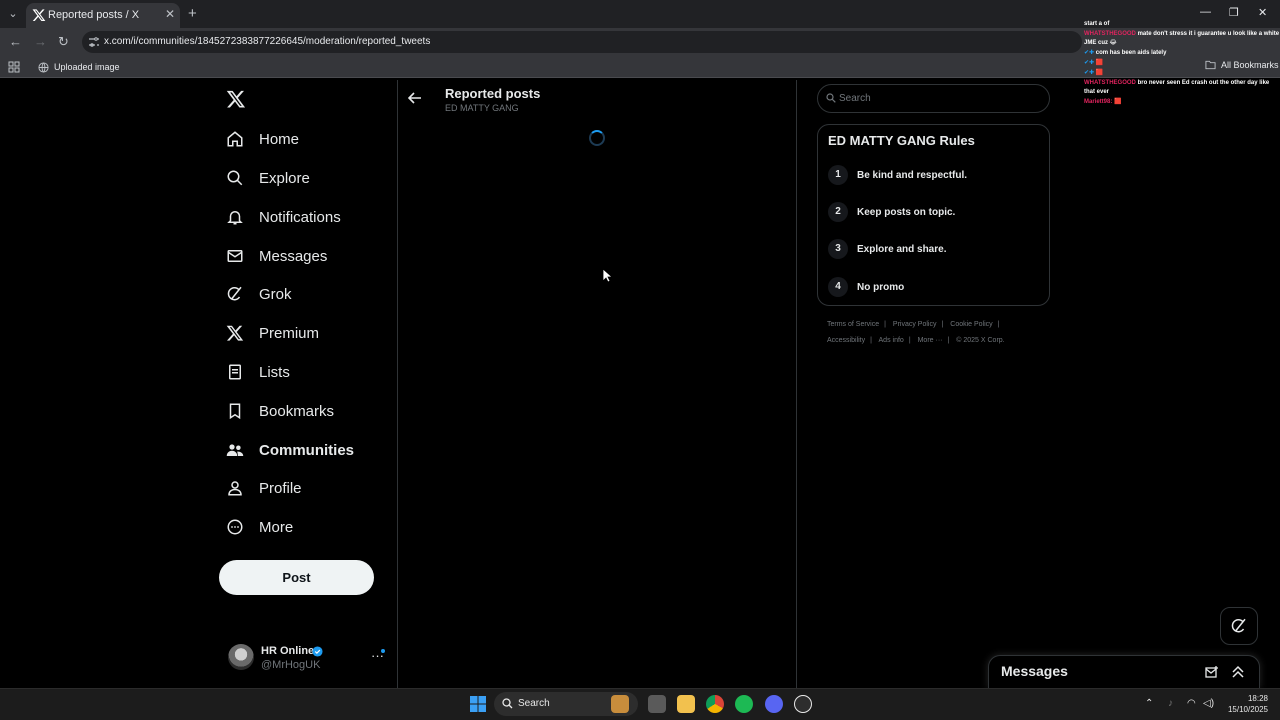  Describe the element at coordinates (1205, 12) in the screenshot. I see `minimize-button: —` at that location.